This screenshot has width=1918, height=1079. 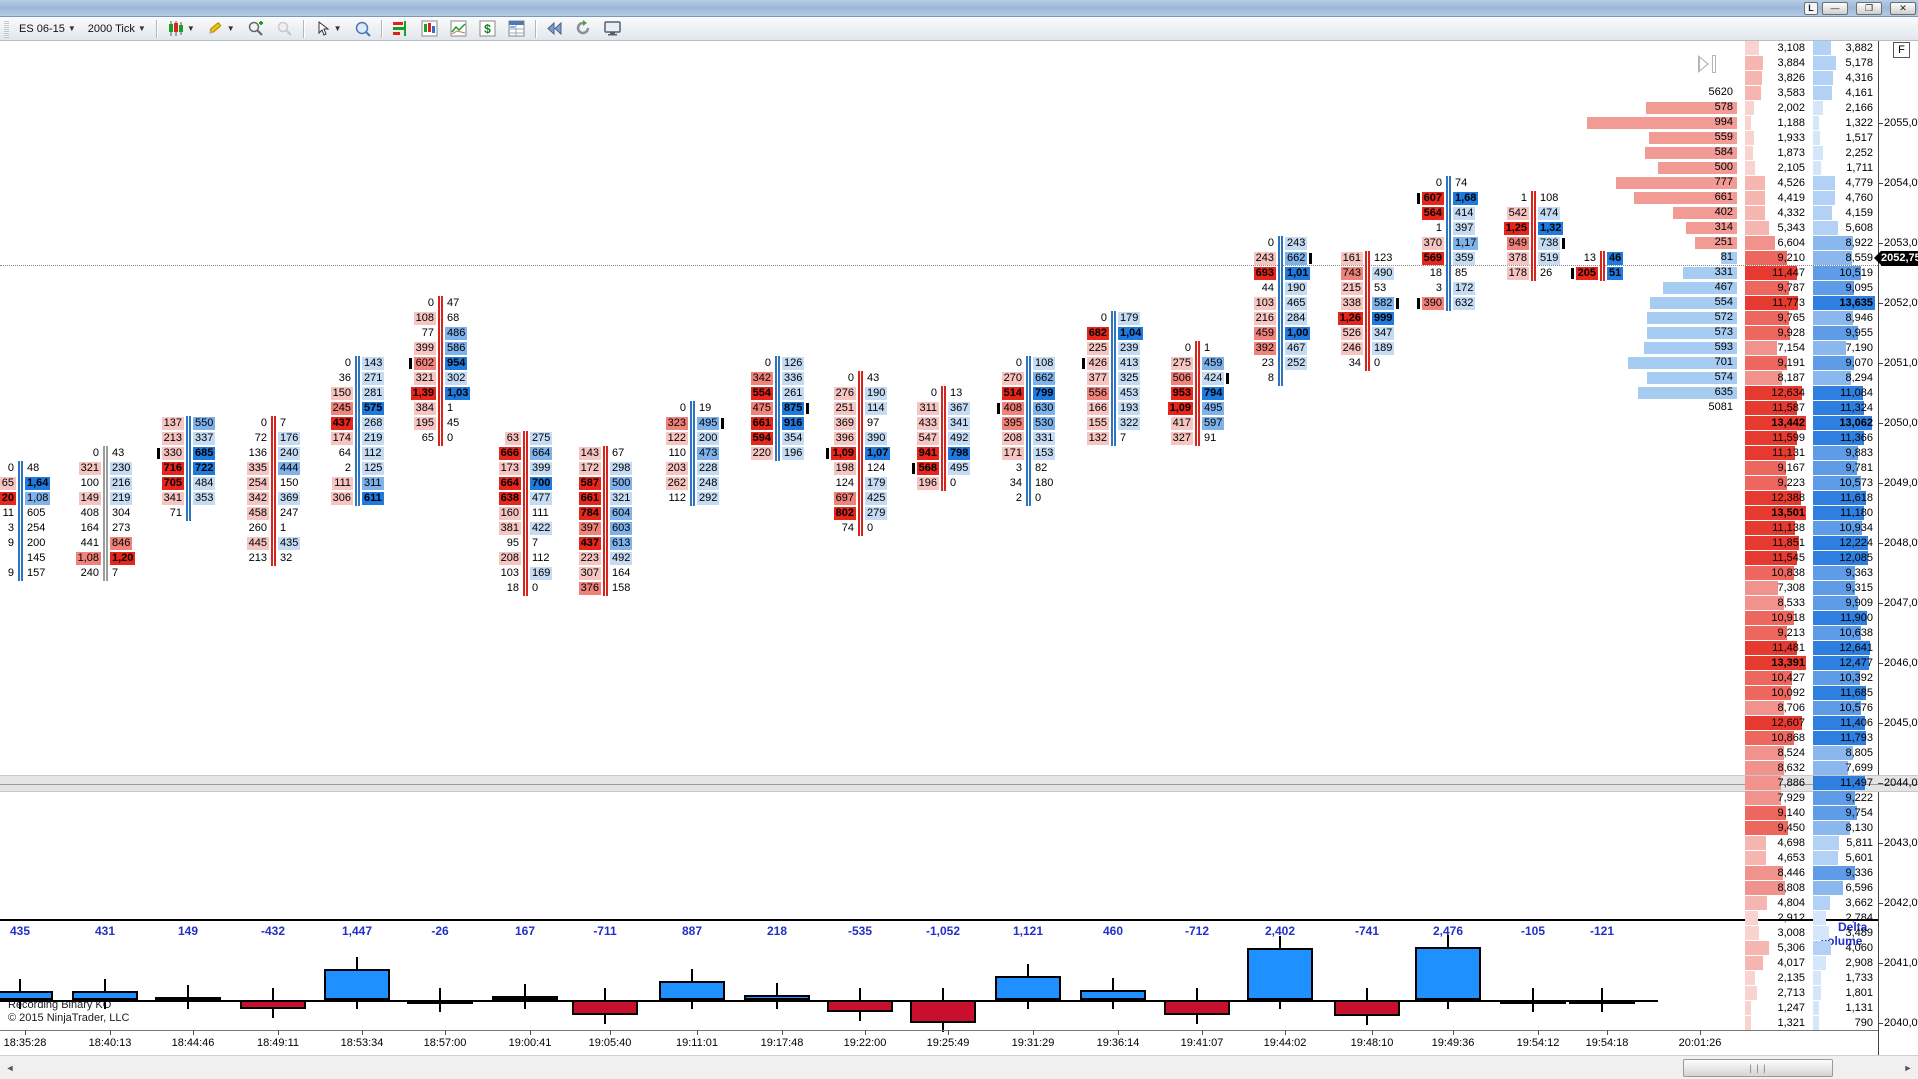 I want to click on footprint-cell: 0, so click(x=669, y=408).